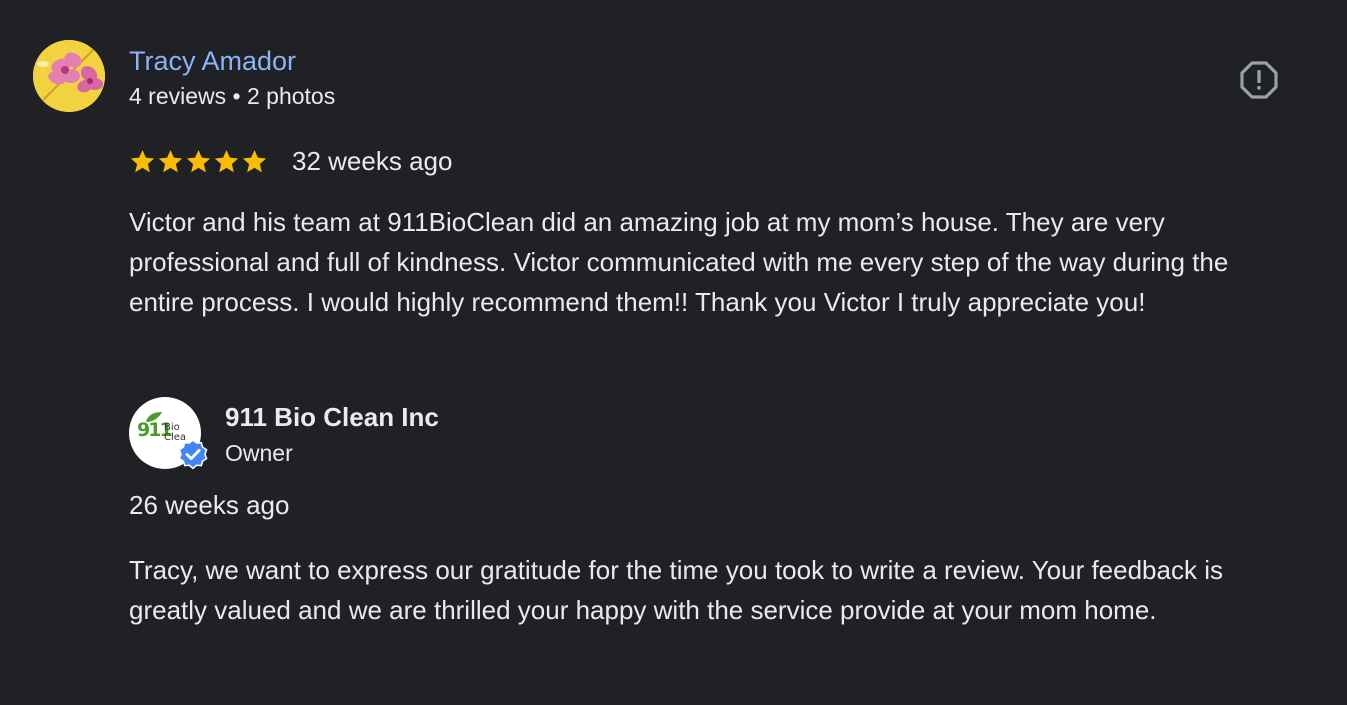  I want to click on review-date: 32 weeks ago, so click(372, 160).